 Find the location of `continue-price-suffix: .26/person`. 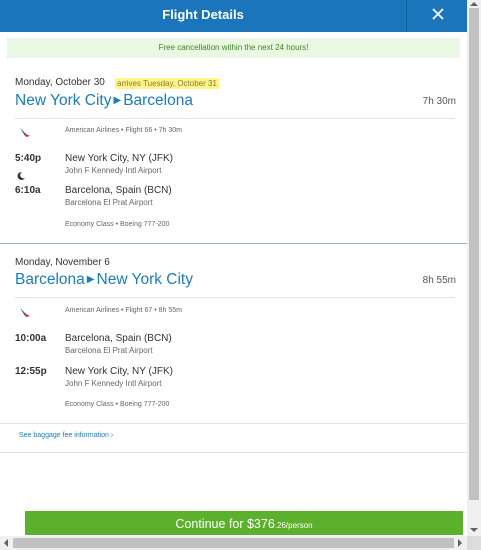

continue-price-suffix: .26/person is located at coordinates (294, 525).